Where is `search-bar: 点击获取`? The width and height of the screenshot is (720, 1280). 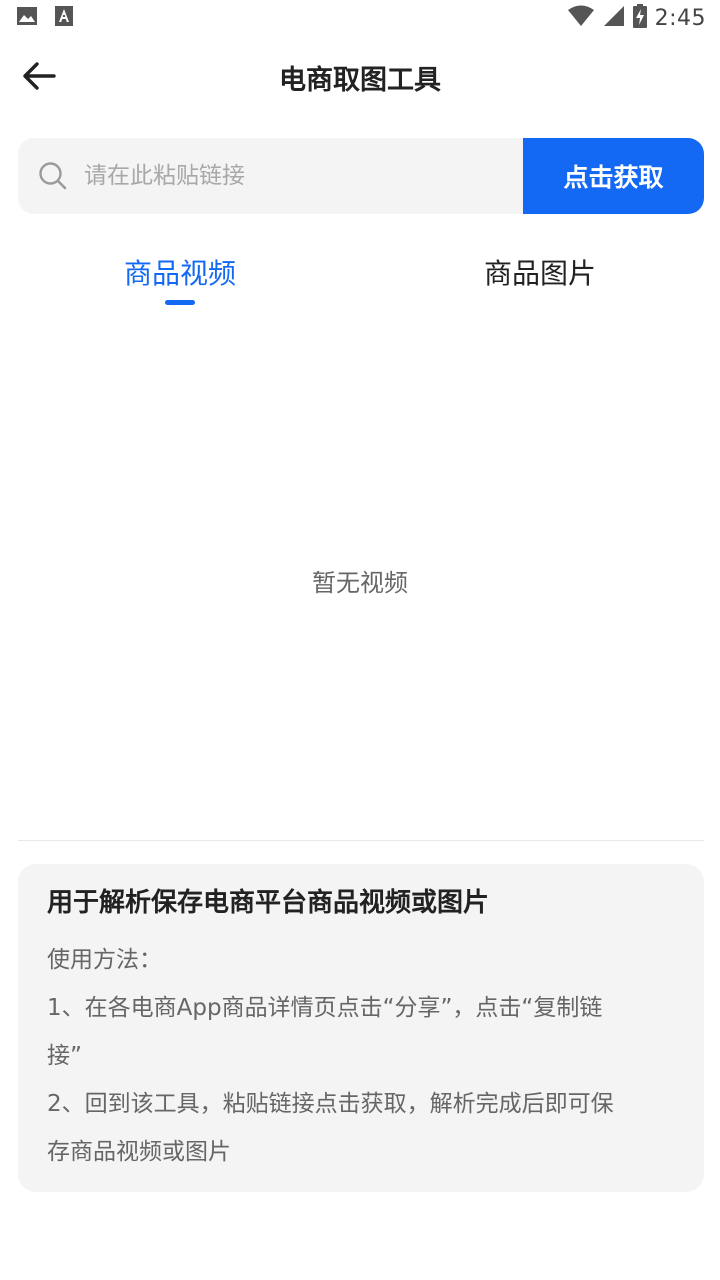
search-bar: 点击获取 is located at coordinates (361, 176).